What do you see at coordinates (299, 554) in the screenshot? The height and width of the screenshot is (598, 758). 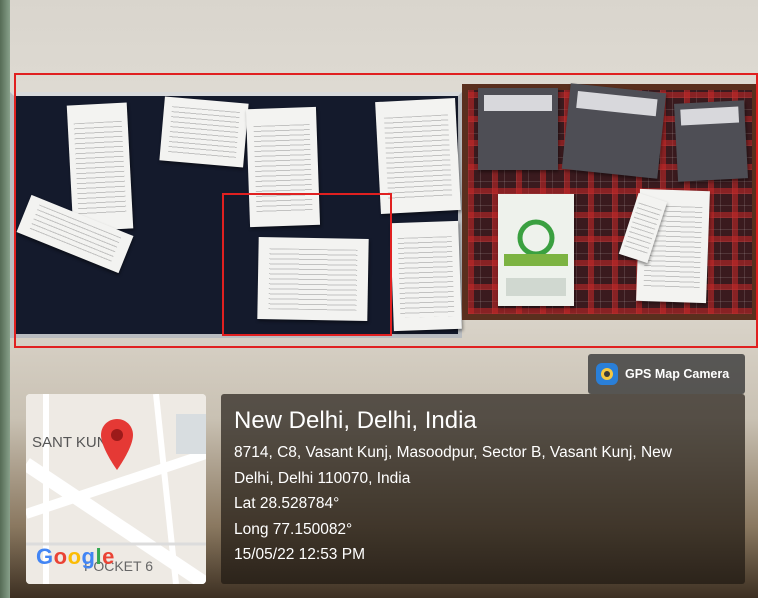 I see `timestamp: 15/05/22 12:53 PM` at bounding box center [299, 554].